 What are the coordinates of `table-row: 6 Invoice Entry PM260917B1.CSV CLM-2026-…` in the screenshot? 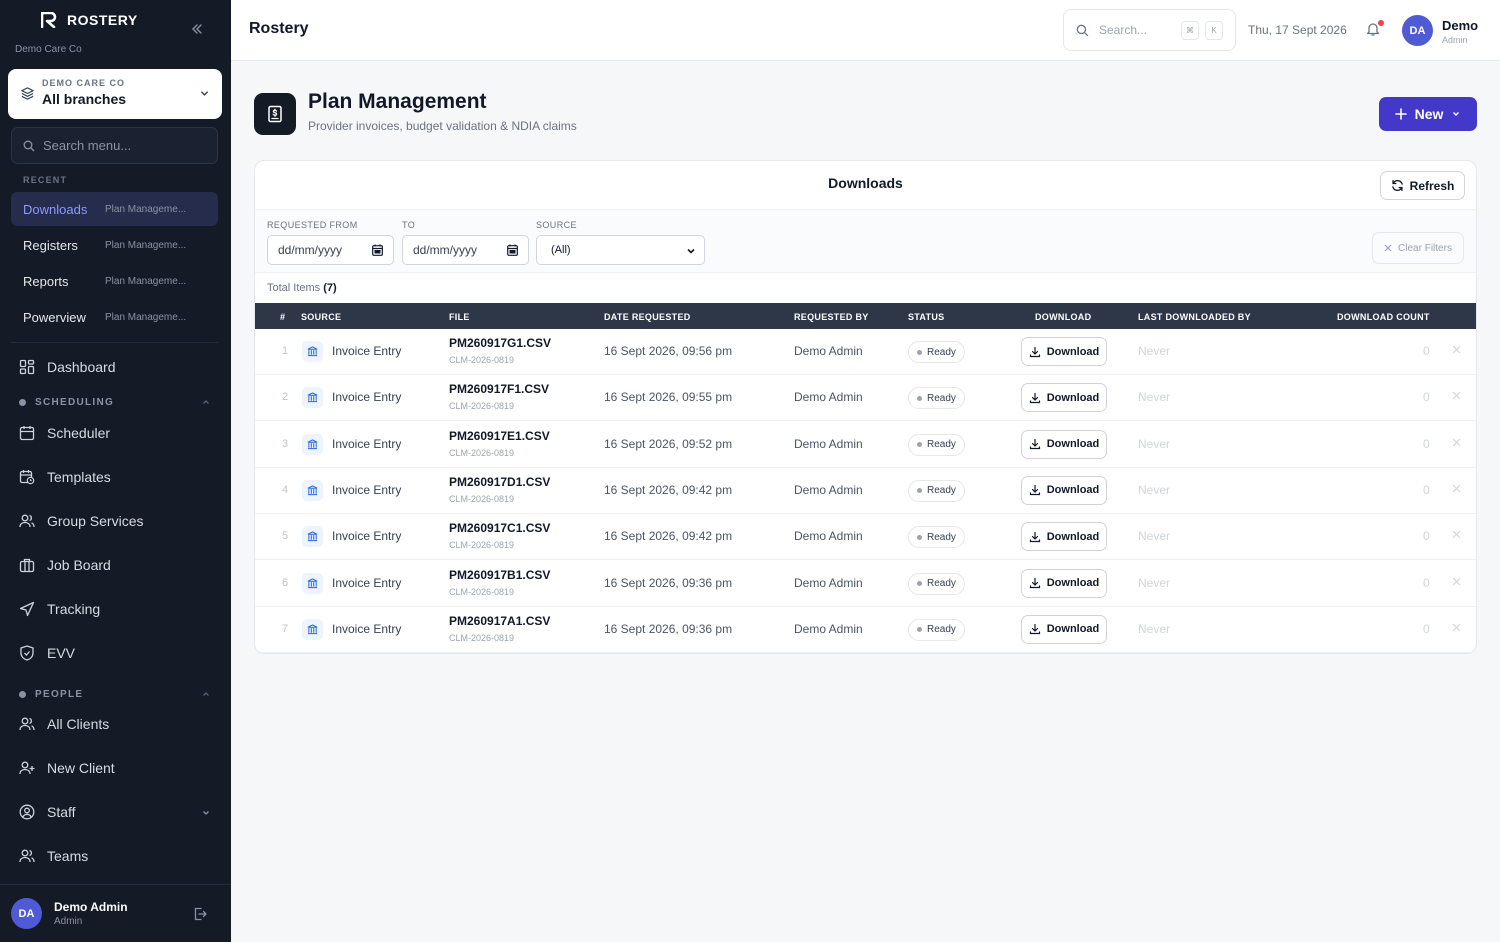 It's located at (865, 584).